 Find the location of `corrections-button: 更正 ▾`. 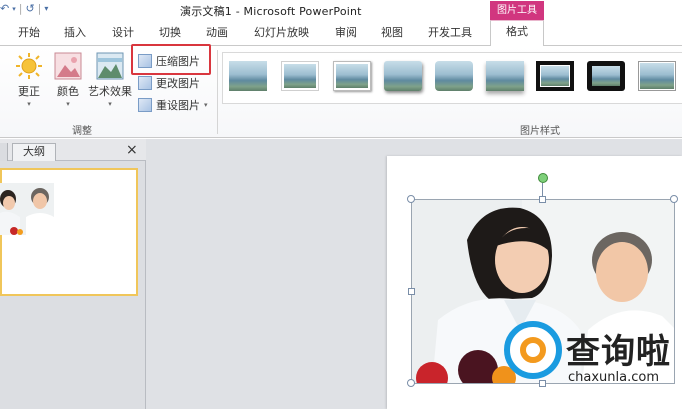

corrections-button: 更正 ▾ is located at coordinates (29, 80).